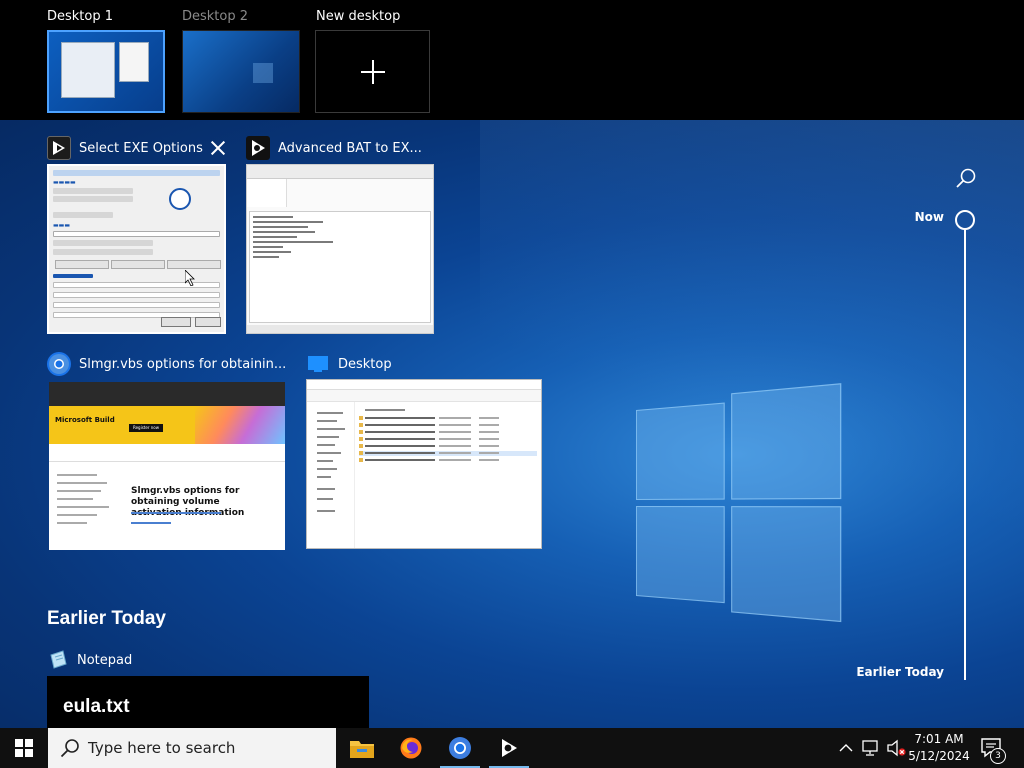  I want to click on taskbar-search-box: Type here to search, so click(192, 748).